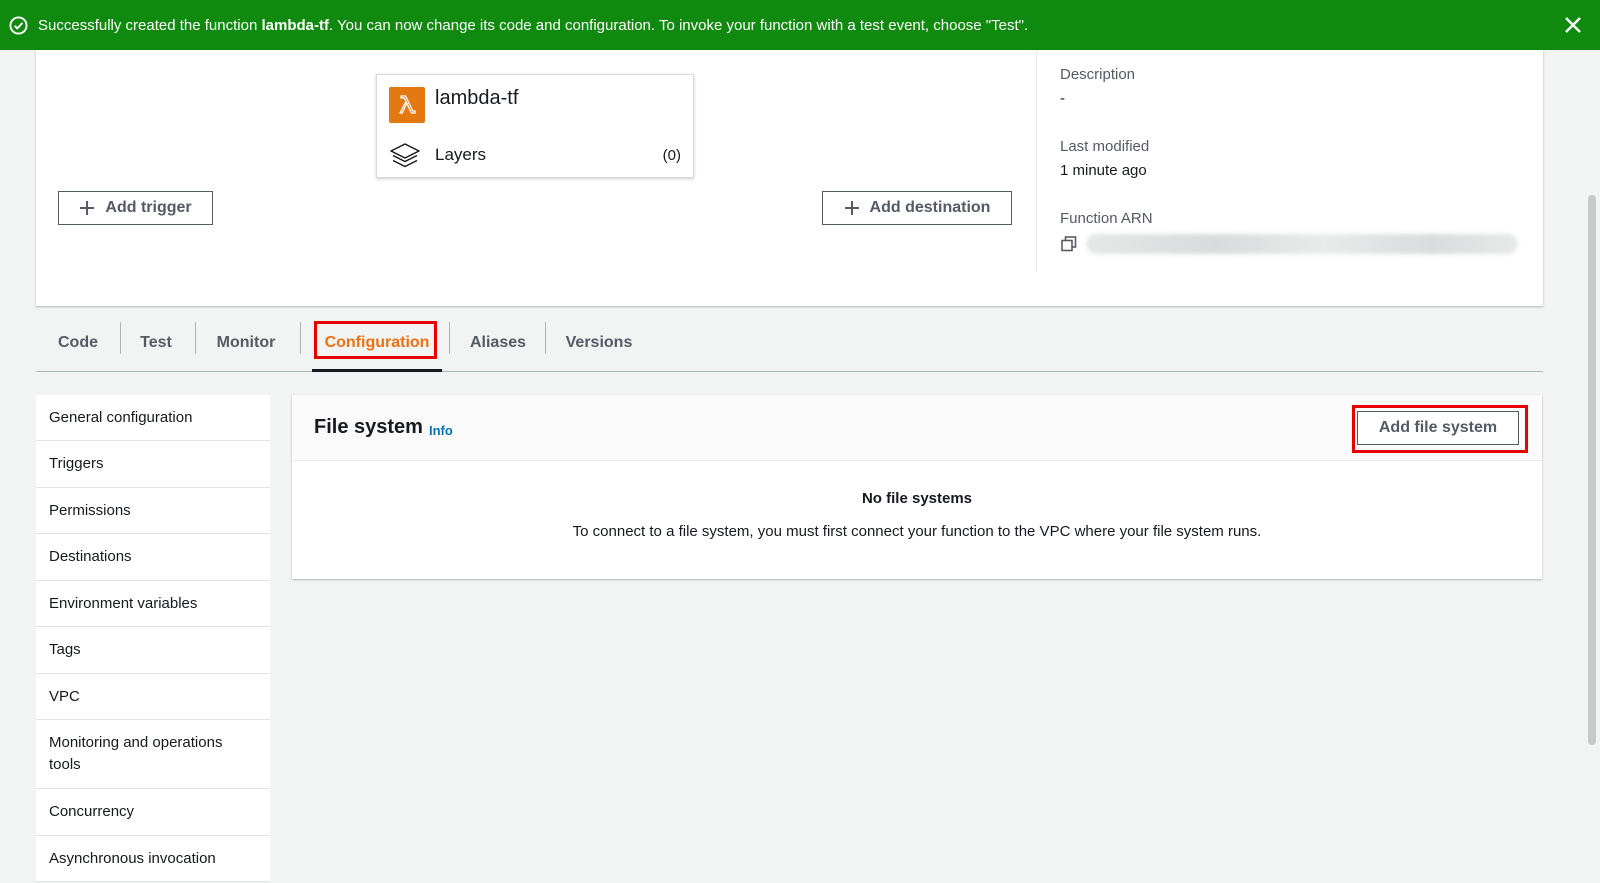 The image size is (1600, 883). What do you see at coordinates (153, 812) in the screenshot?
I see `sidebar-item-concurrency: Concurrency` at bounding box center [153, 812].